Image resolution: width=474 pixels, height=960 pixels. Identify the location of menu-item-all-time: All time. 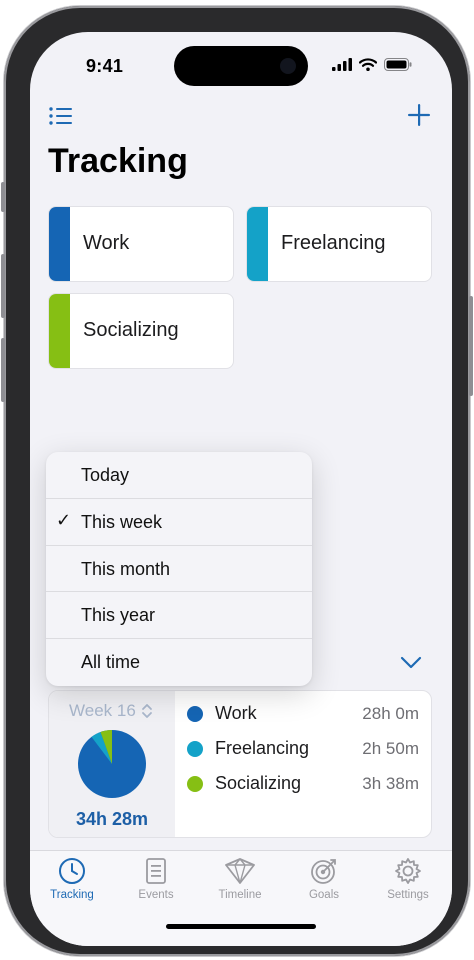
(179, 662).